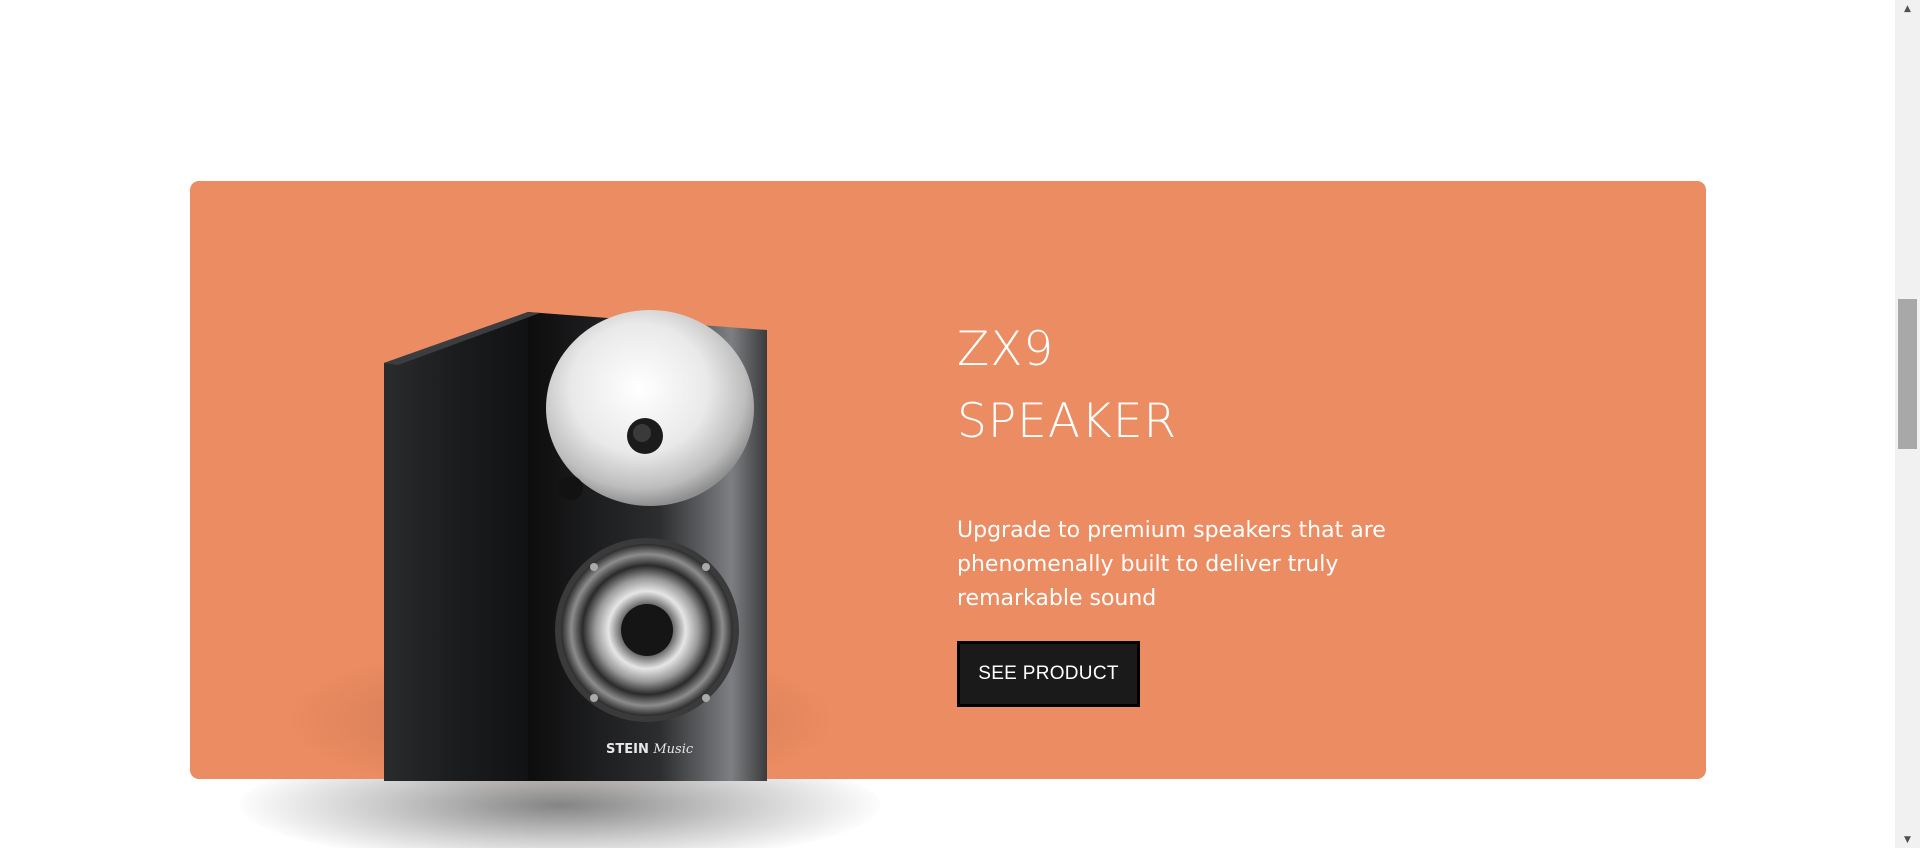  Describe the element at coordinates (1907, 374) in the screenshot. I see `scroll-thumb` at that location.